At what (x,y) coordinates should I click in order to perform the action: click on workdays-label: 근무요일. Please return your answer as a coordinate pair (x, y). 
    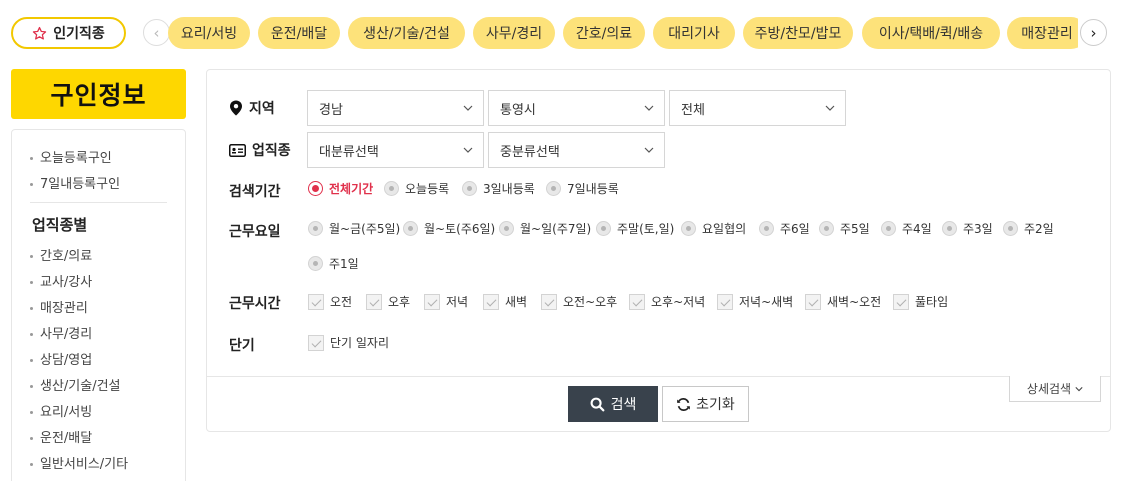
    Looking at the image, I should click on (255, 232).